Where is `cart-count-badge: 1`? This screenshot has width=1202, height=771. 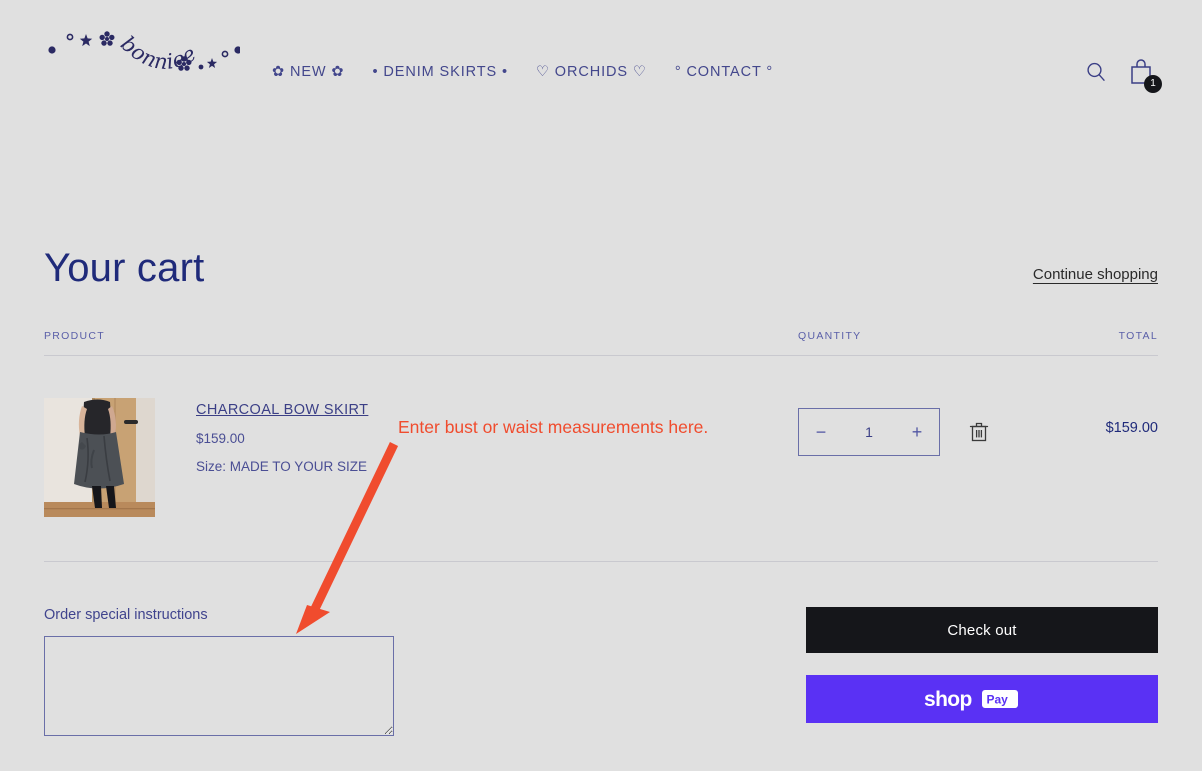
cart-count-badge: 1 is located at coordinates (1153, 84).